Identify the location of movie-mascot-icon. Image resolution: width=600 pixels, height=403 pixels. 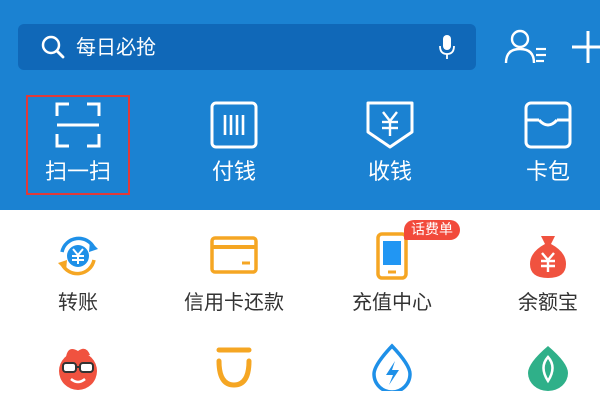
(78, 369).